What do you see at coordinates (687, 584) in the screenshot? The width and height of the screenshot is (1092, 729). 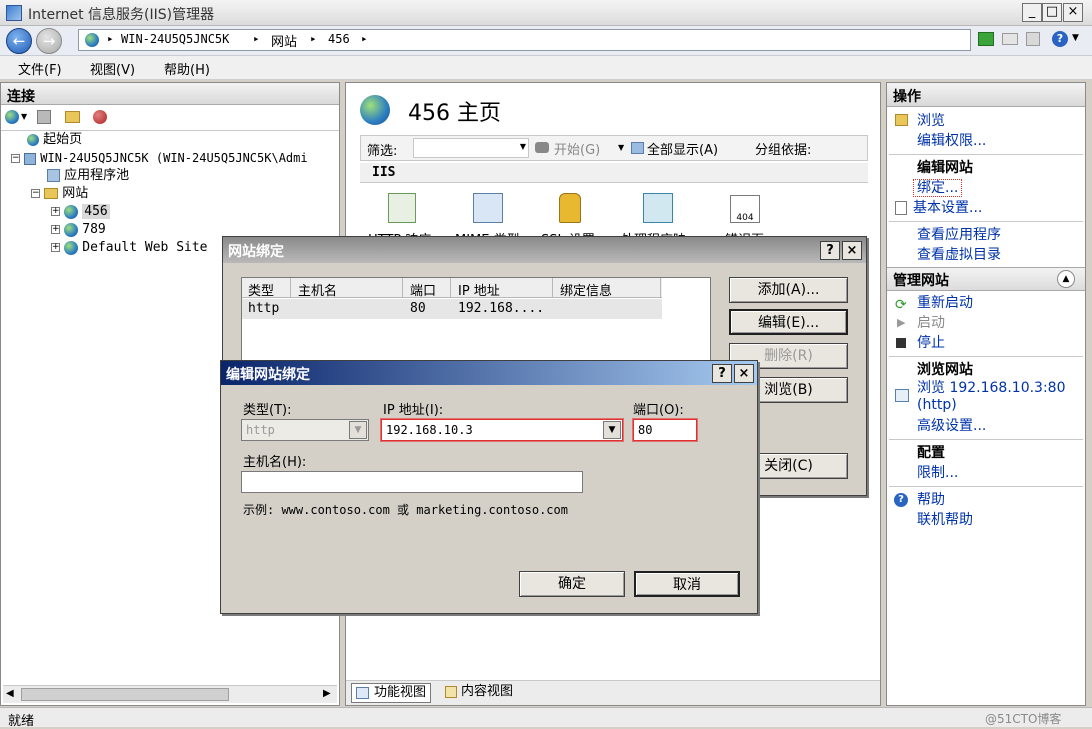 I see `cancel-button: 取消` at bounding box center [687, 584].